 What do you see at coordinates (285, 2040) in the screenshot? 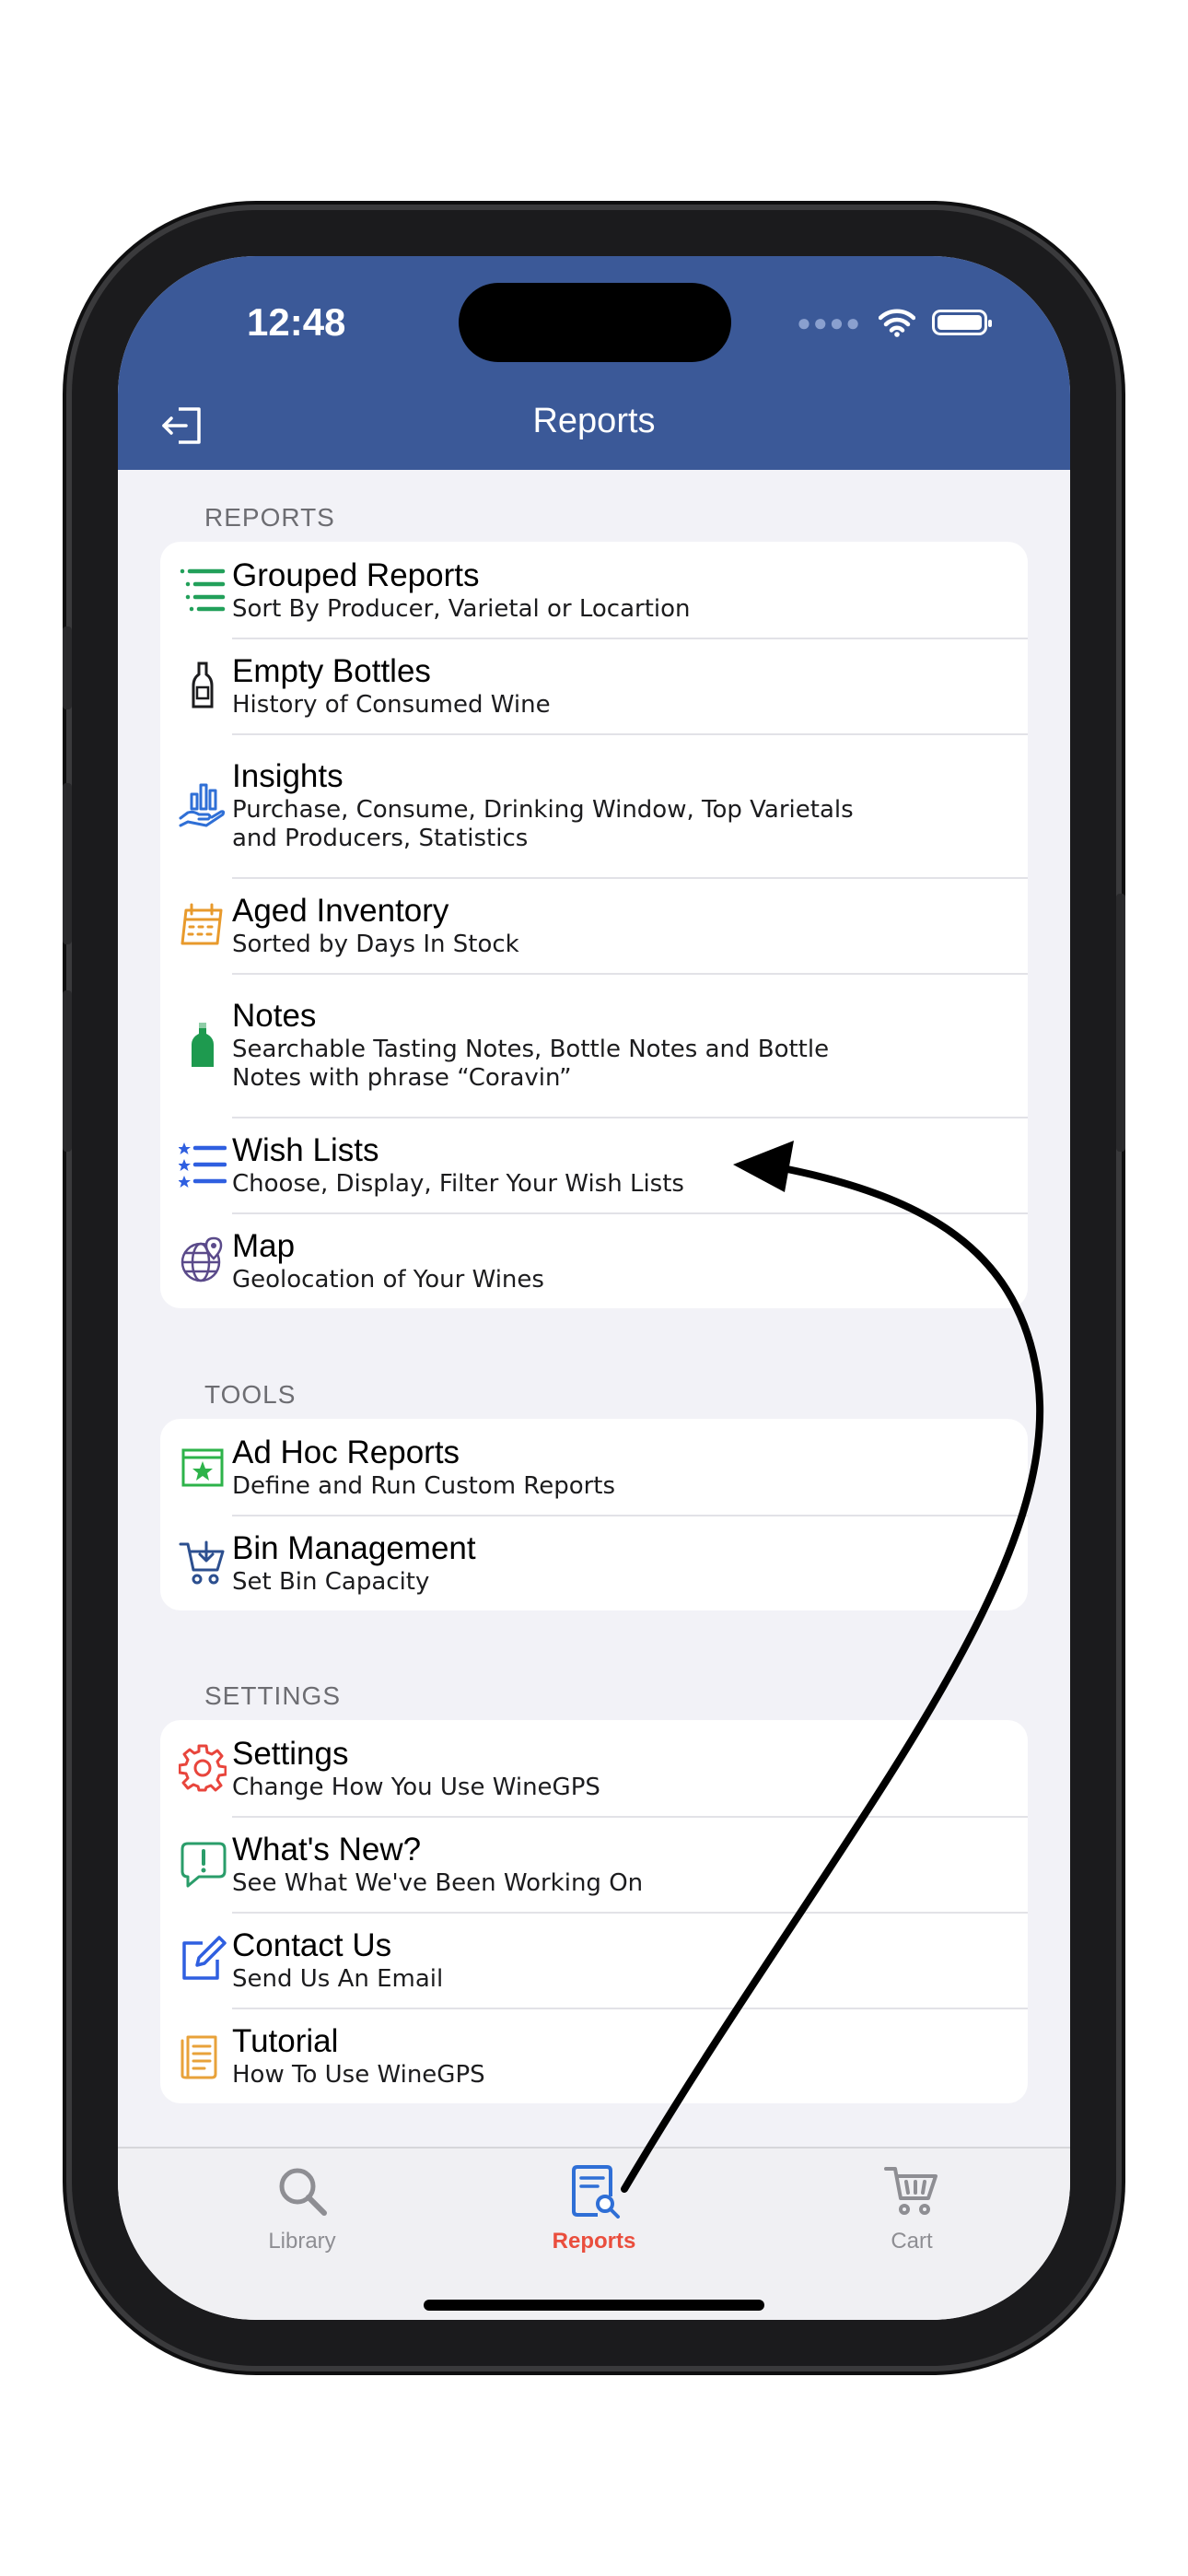
I see `item-label: Tutorial` at bounding box center [285, 2040].